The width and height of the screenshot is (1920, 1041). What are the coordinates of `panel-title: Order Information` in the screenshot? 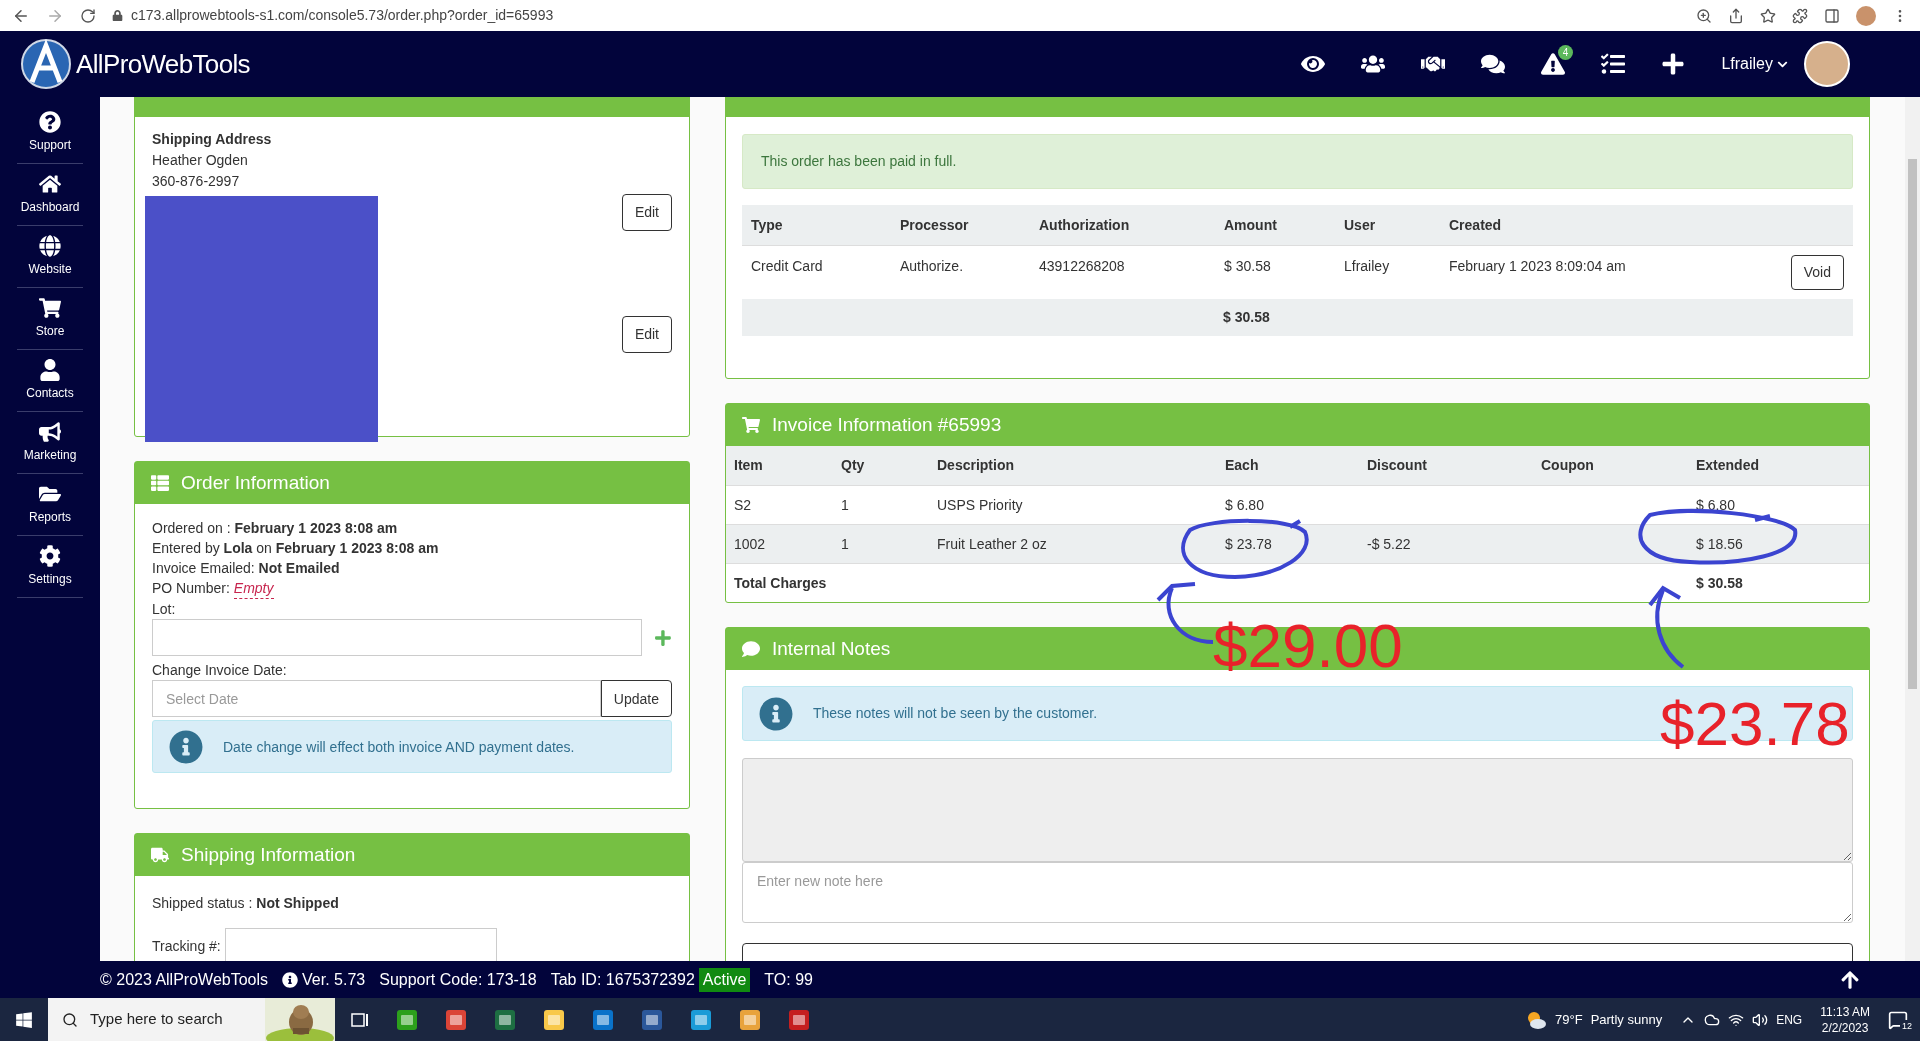 It's located at (255, 482).